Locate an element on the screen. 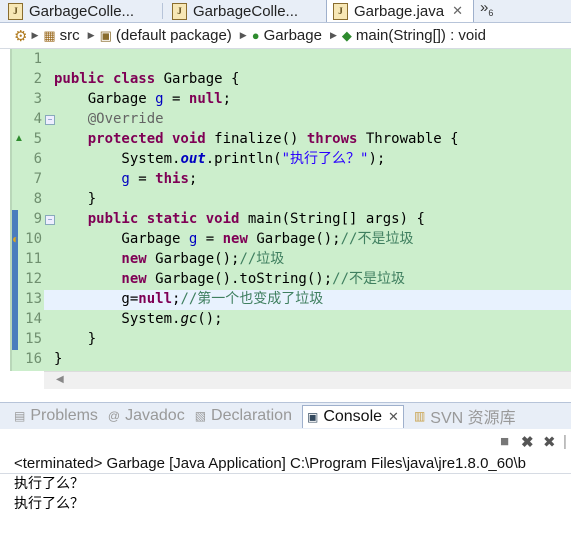 Image resolution: width=571 pixels, height=538 pixels. code-line-9: public static void main(String[] args) { is located at coordinates (239, 219).